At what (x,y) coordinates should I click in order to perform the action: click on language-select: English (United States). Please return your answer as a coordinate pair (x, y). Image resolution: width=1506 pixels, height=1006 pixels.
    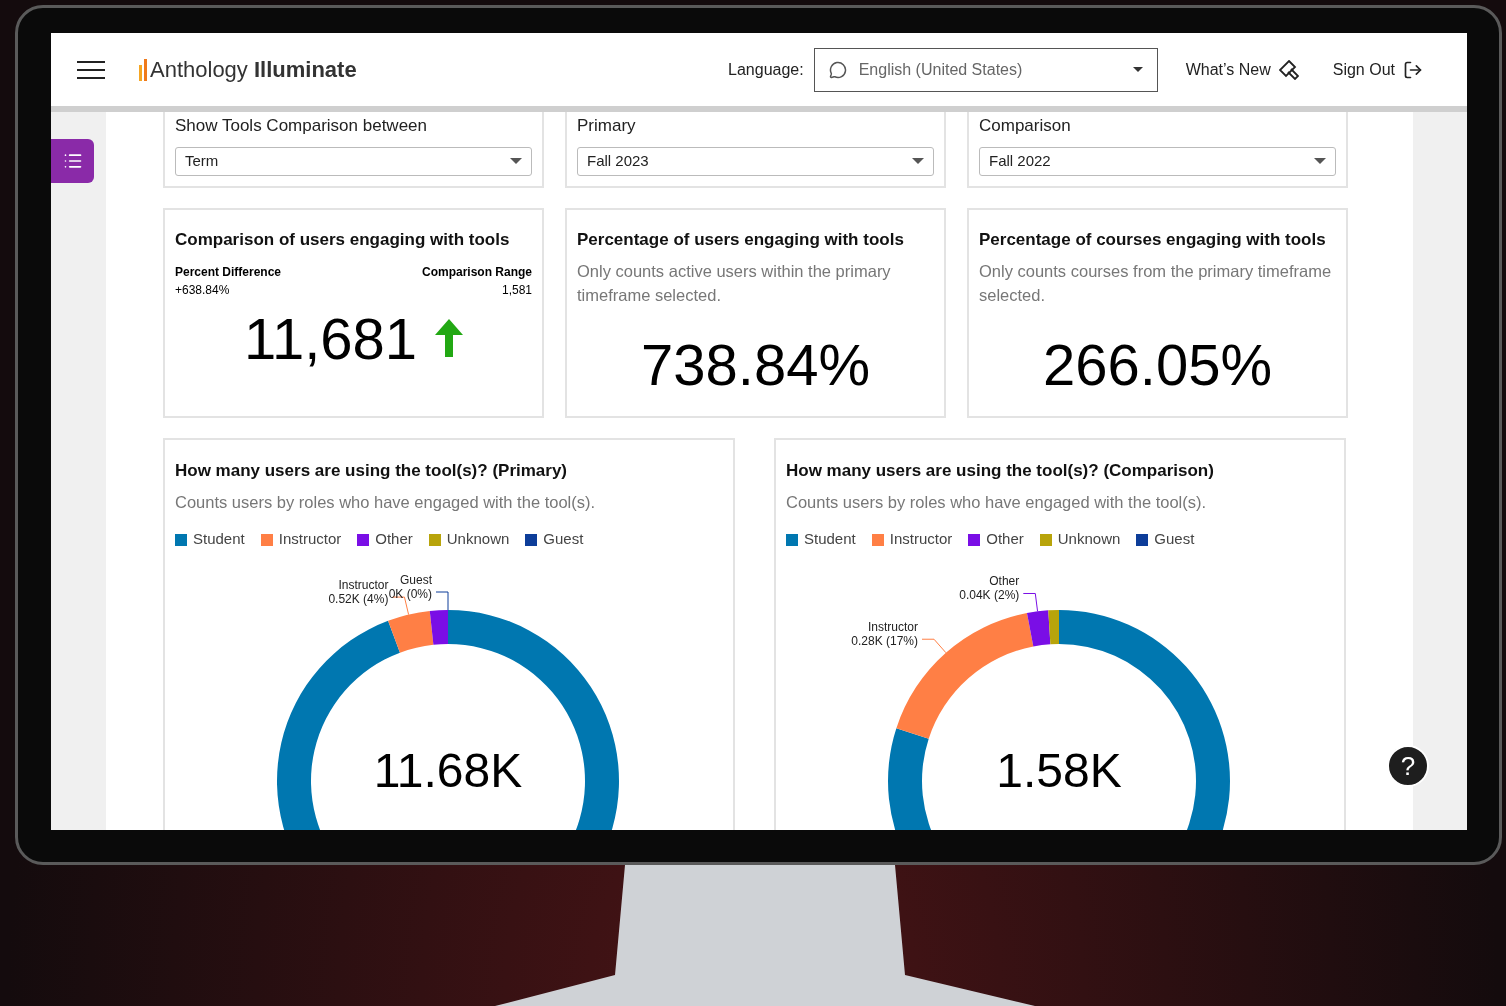
    Looking at the image, I should click on (985, 69).